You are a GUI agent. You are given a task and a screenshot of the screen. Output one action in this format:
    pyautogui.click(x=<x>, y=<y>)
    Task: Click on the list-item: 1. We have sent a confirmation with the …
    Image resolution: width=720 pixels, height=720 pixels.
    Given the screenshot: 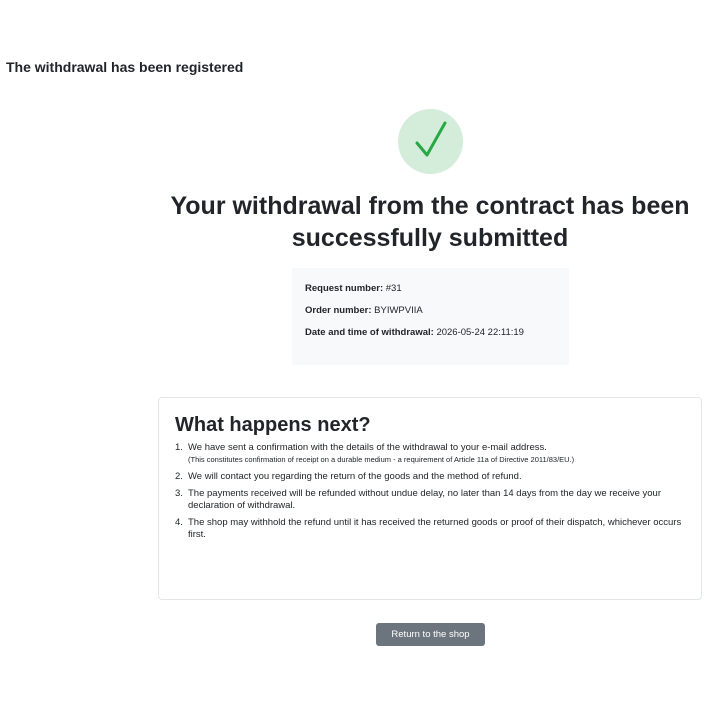 What is the action you would take?
    pyautogui.click(x=431, y=453)
    